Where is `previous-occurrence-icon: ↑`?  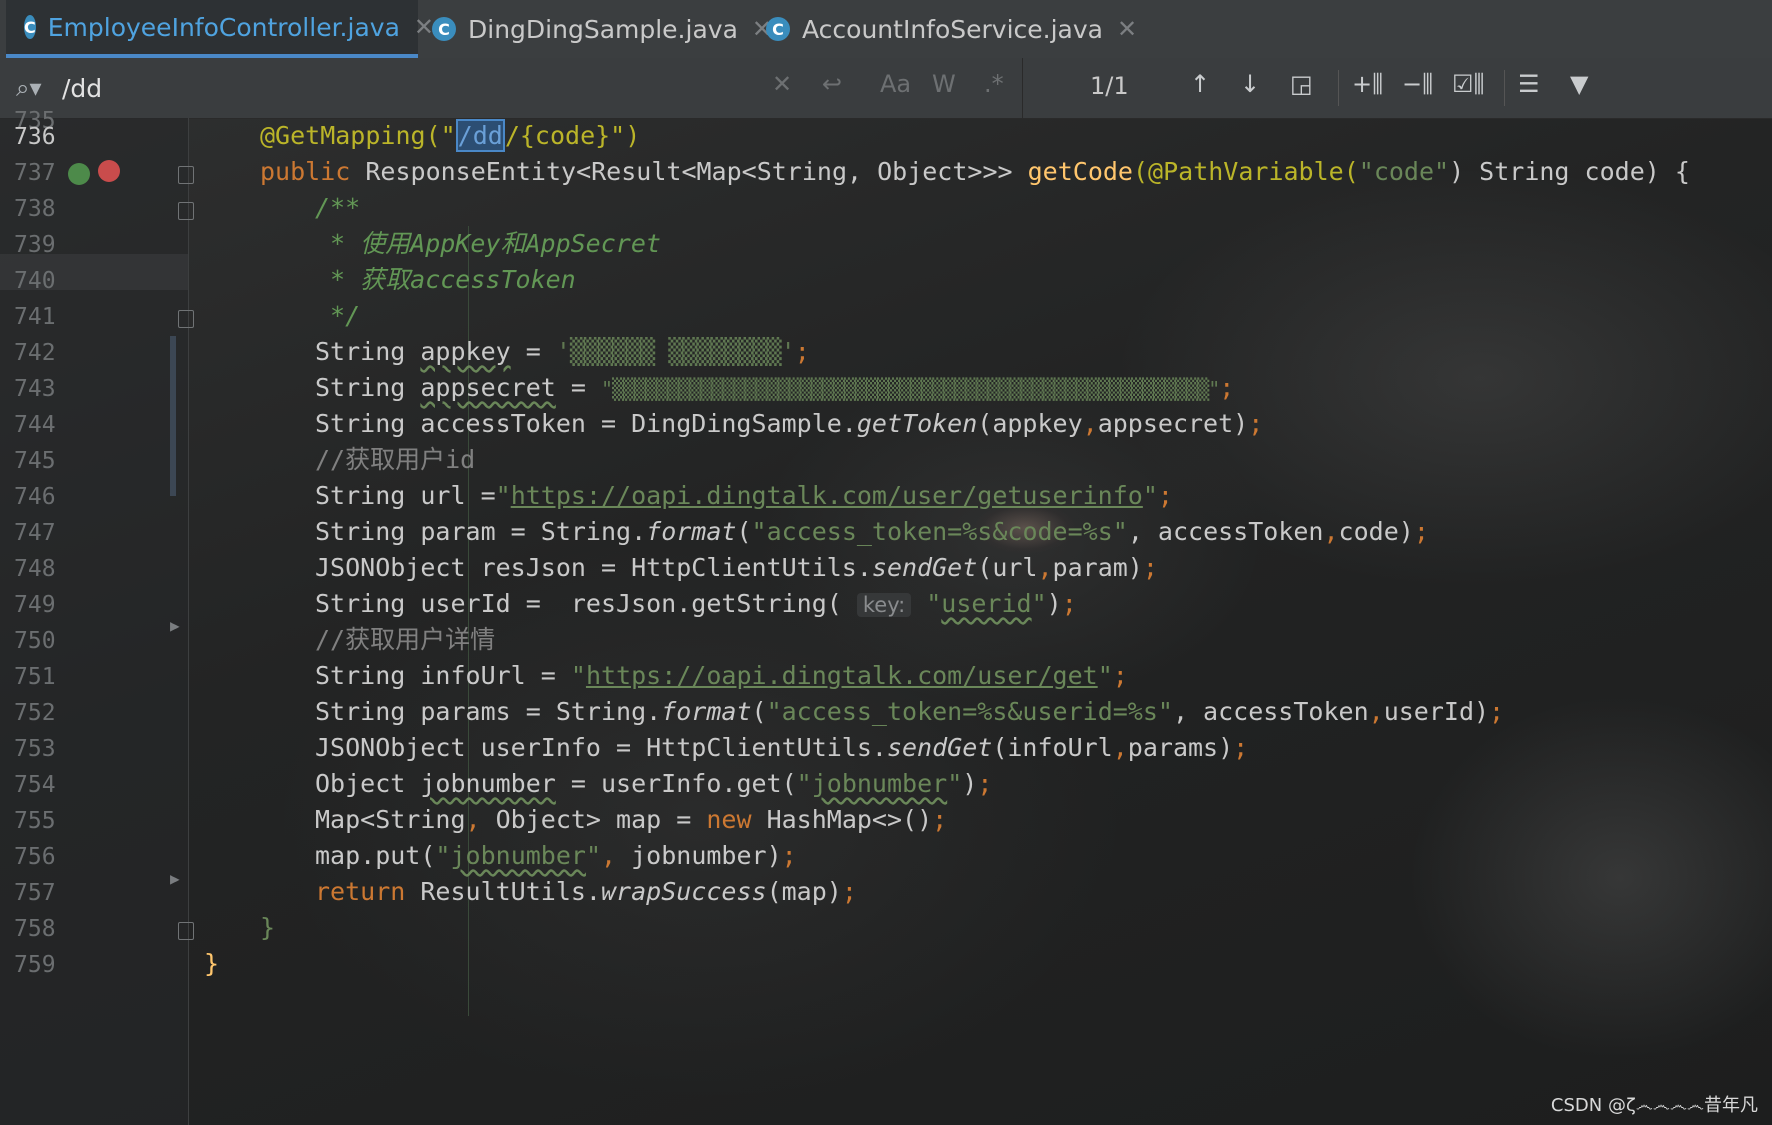
previous-occurrence-icon: ↑ is located at coordinates (1200, 84).